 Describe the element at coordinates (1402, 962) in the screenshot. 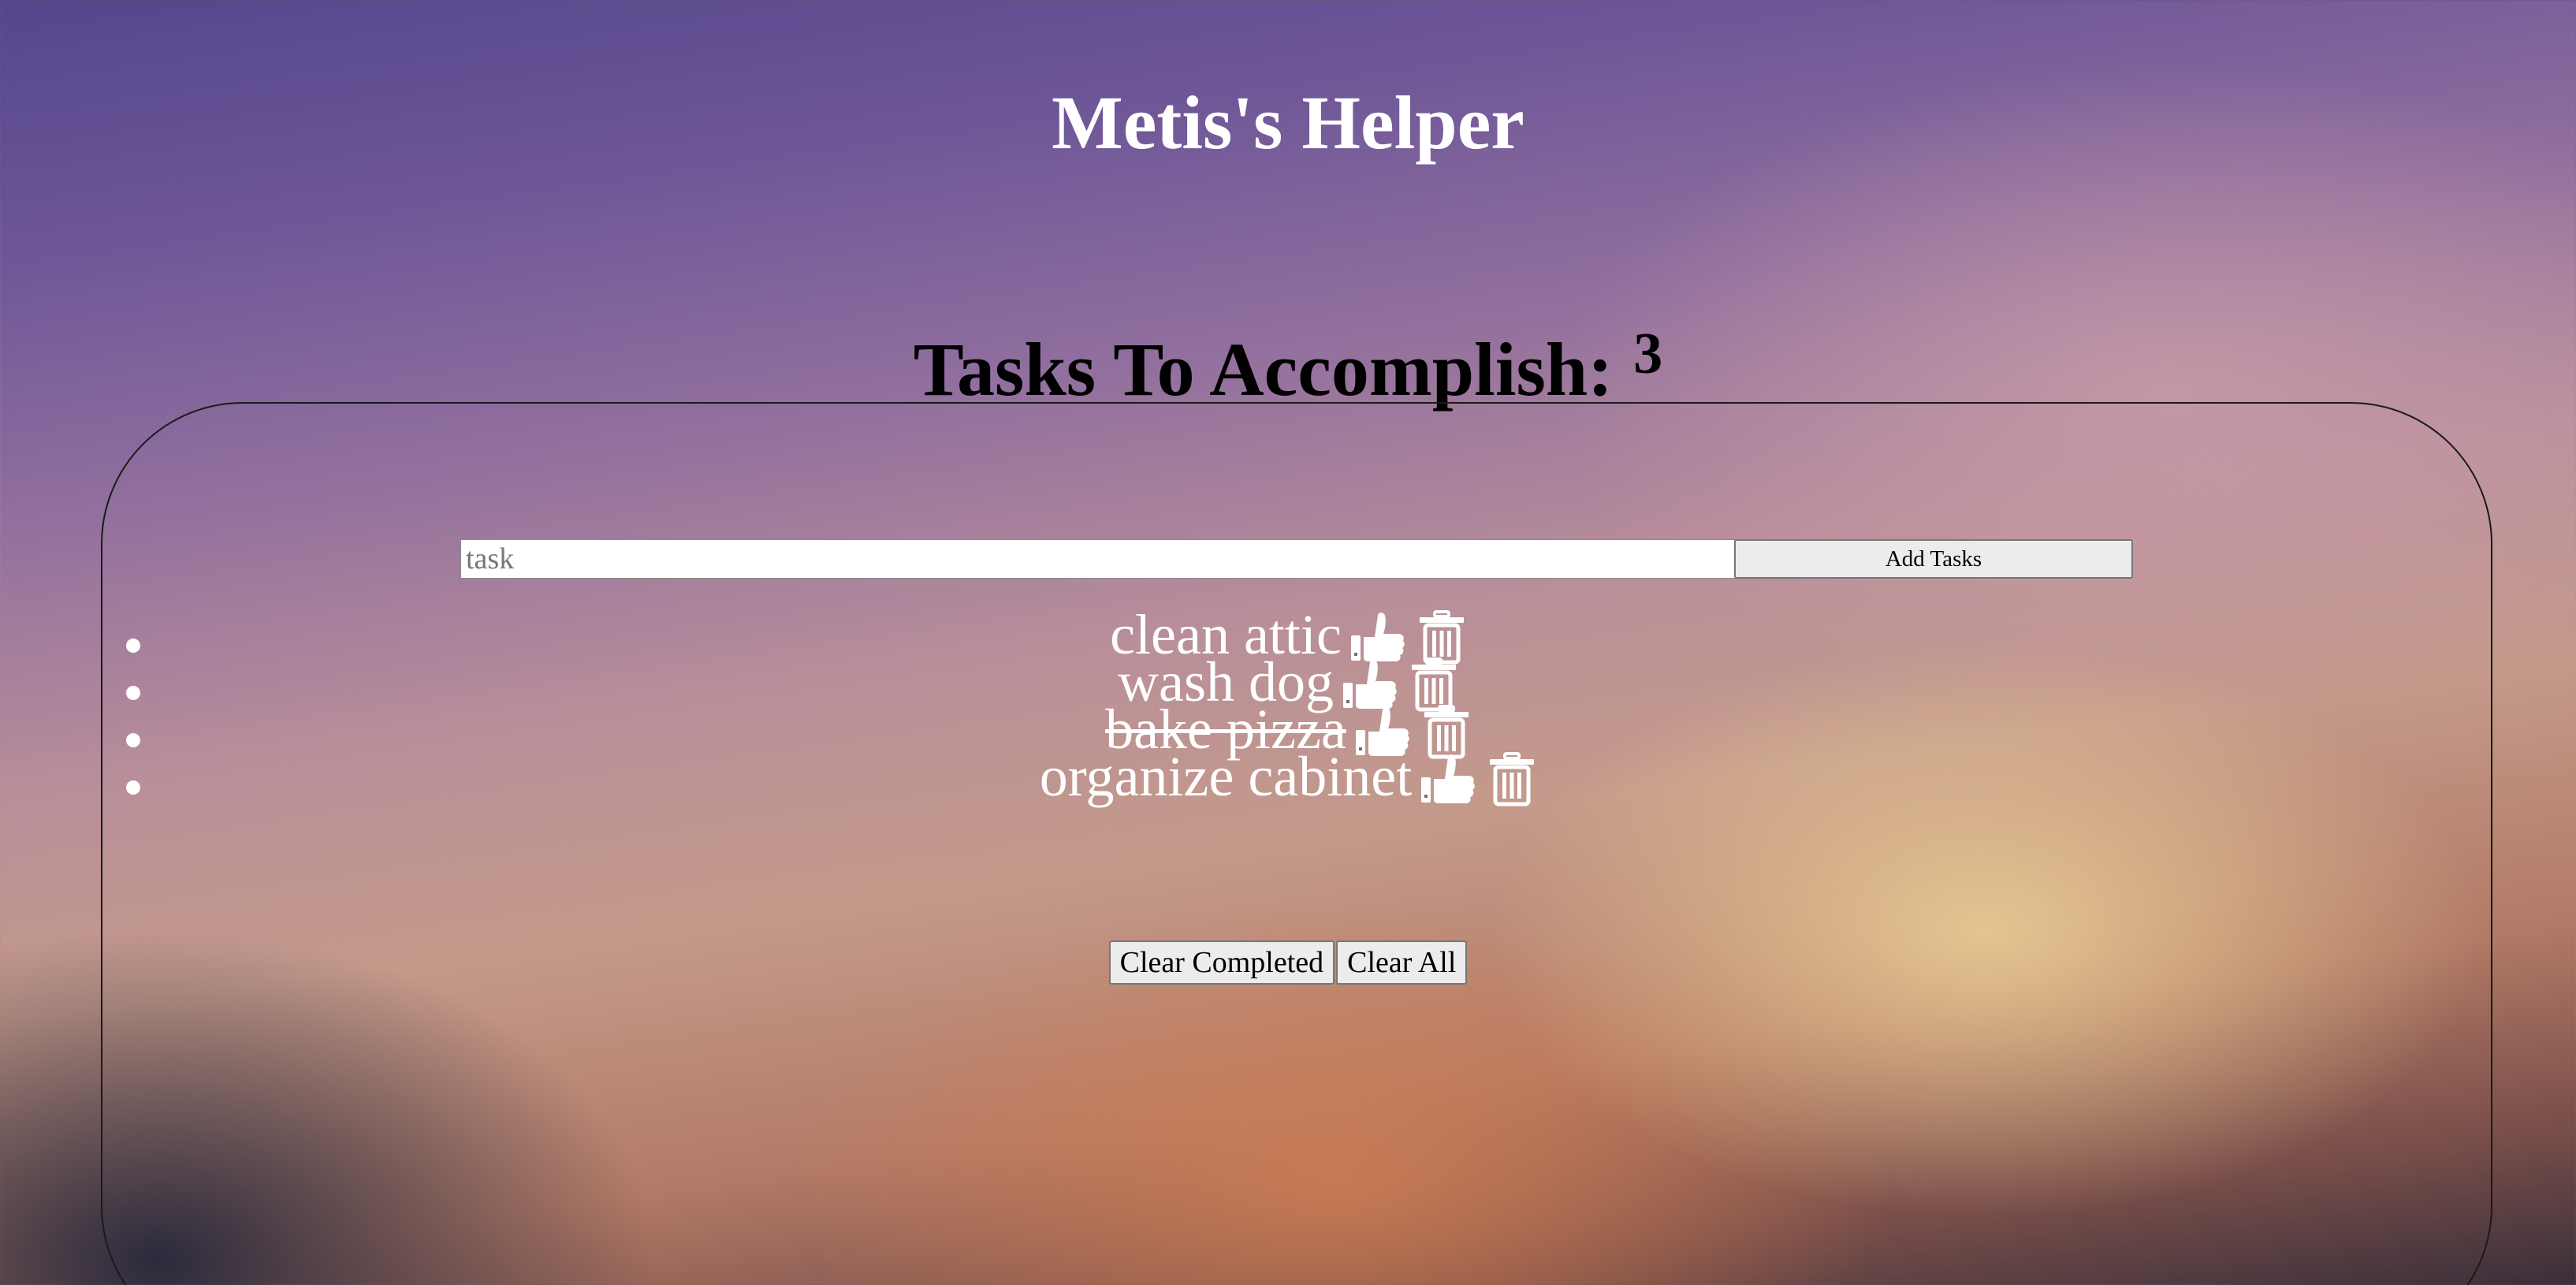

I see `clear-all-button: Clear All` at that location.